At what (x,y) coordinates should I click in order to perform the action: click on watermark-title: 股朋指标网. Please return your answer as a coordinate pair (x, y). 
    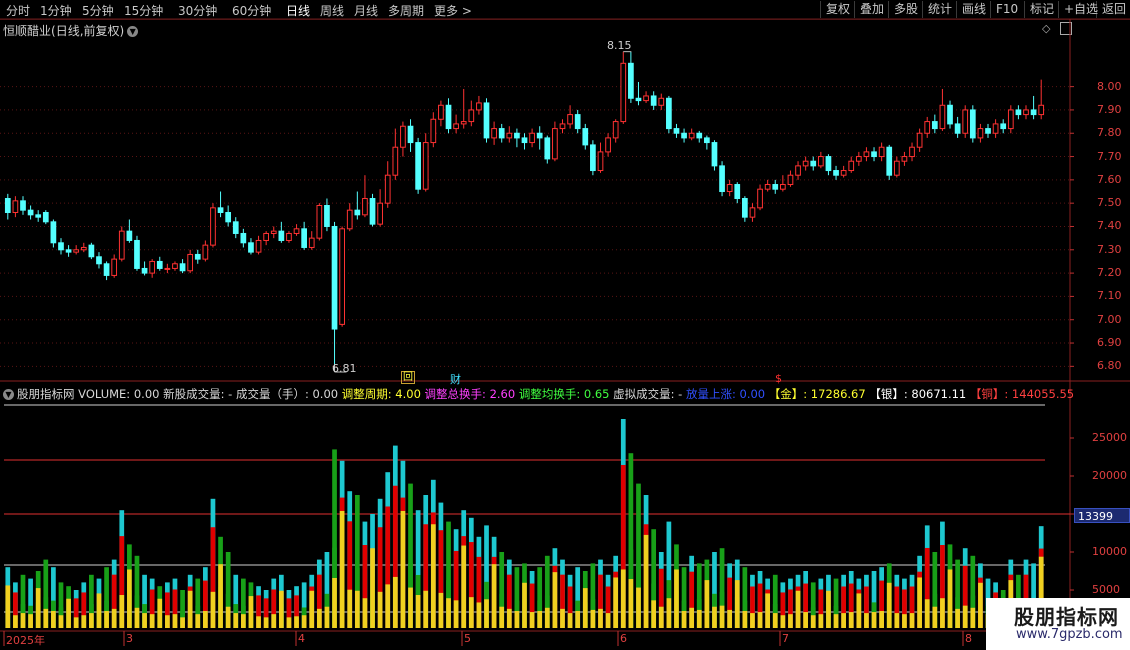
    Looking at the image, I should click on (1066, 617).